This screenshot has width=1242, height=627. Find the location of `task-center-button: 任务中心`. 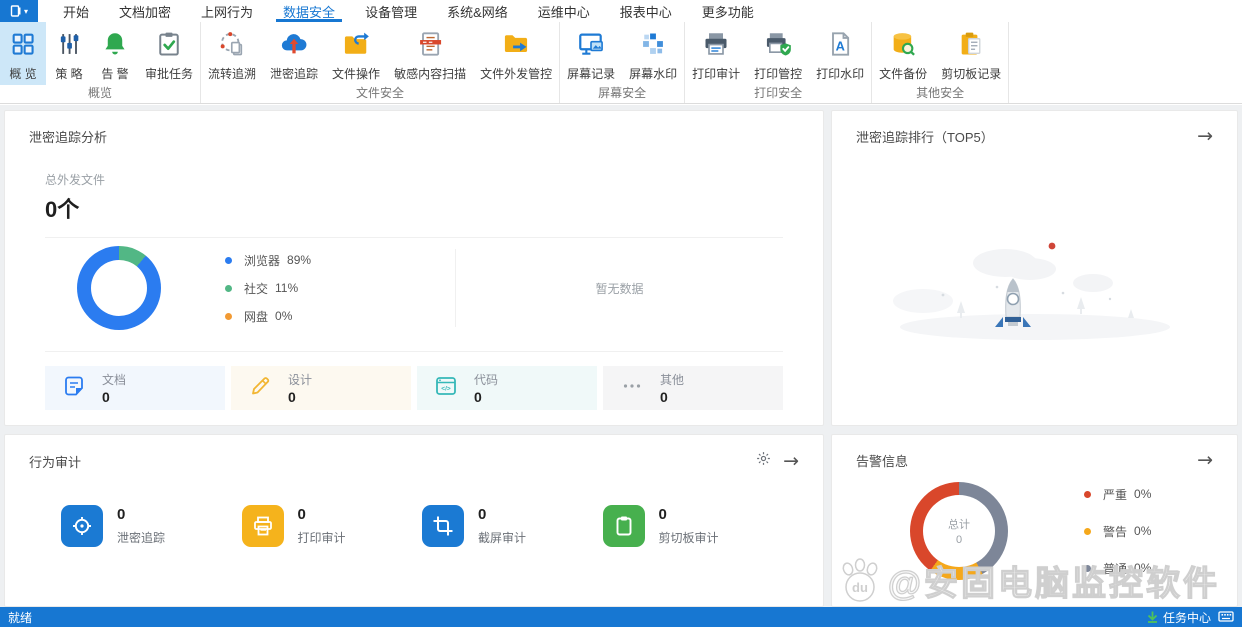

task-center-button: 任务中心 is located at coordinates (1179, 617).